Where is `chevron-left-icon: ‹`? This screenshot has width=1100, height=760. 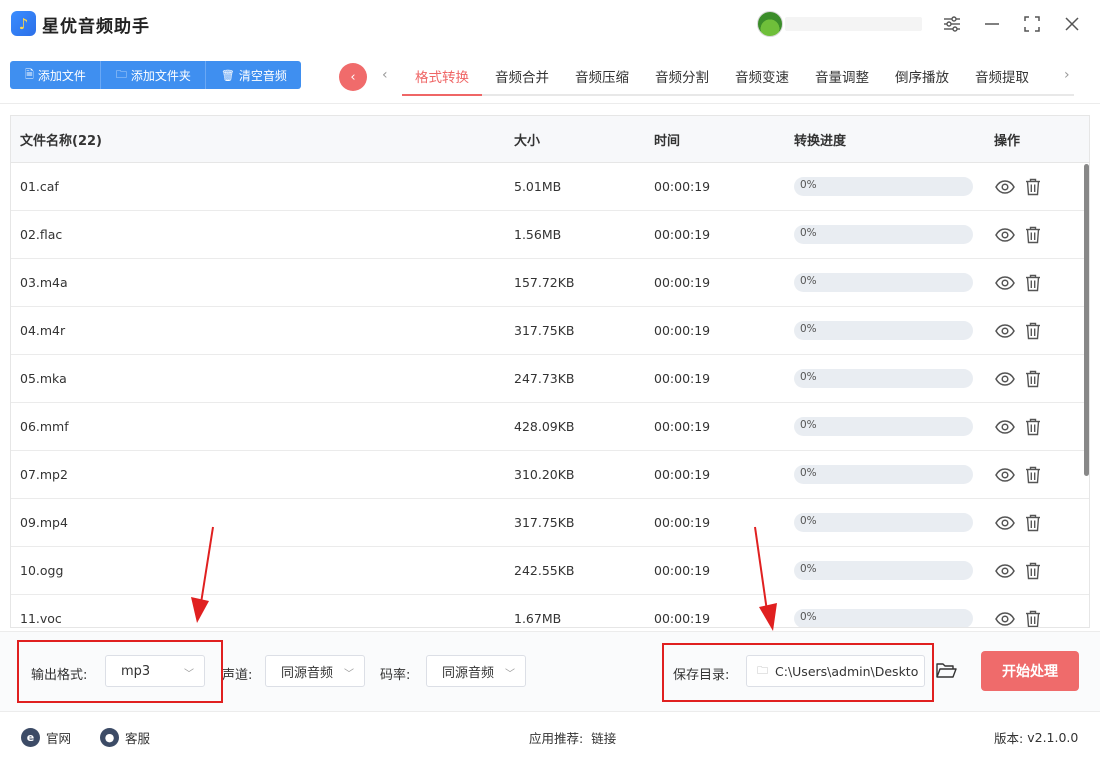
chevron-left-icon: ‹ is located at coordinates (353, 77).